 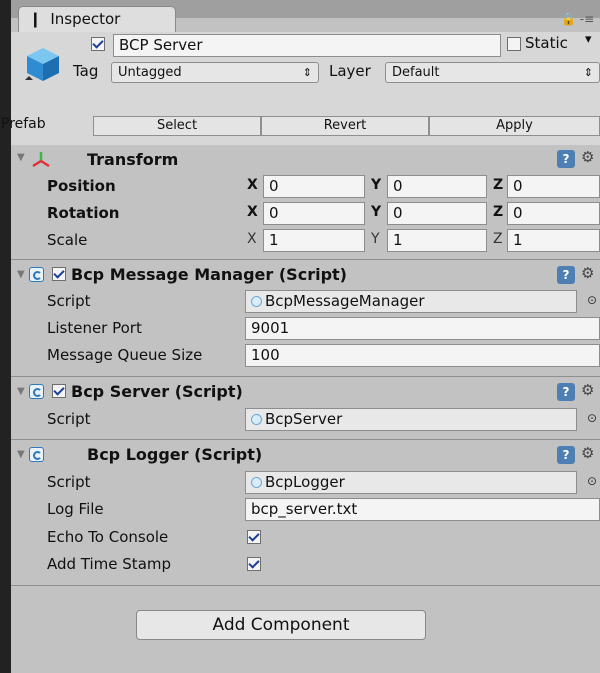 I want to click on divider, so click(x=305, y=585).